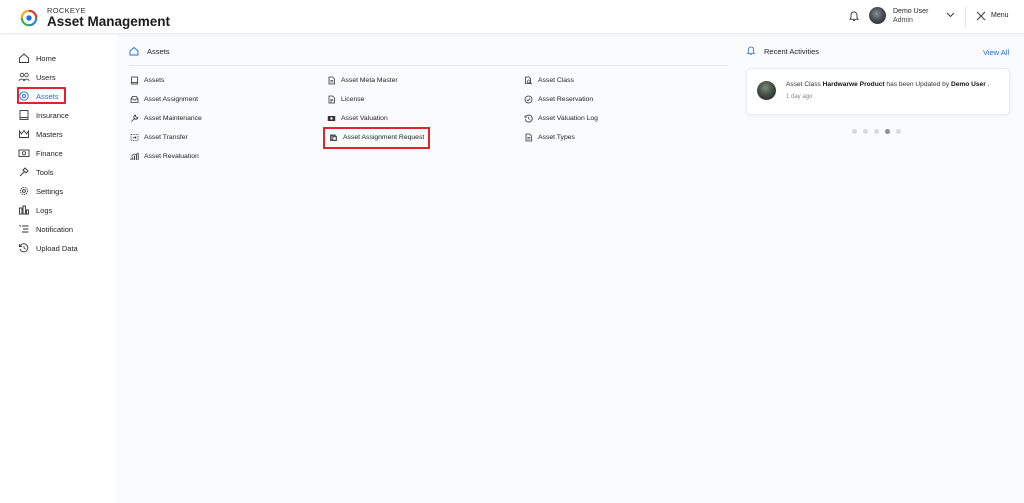 This screenshot has width=1024, height=503. Describe the element at coordinates (24, 153) in the screenshot. I see `finance-icon` at that location.